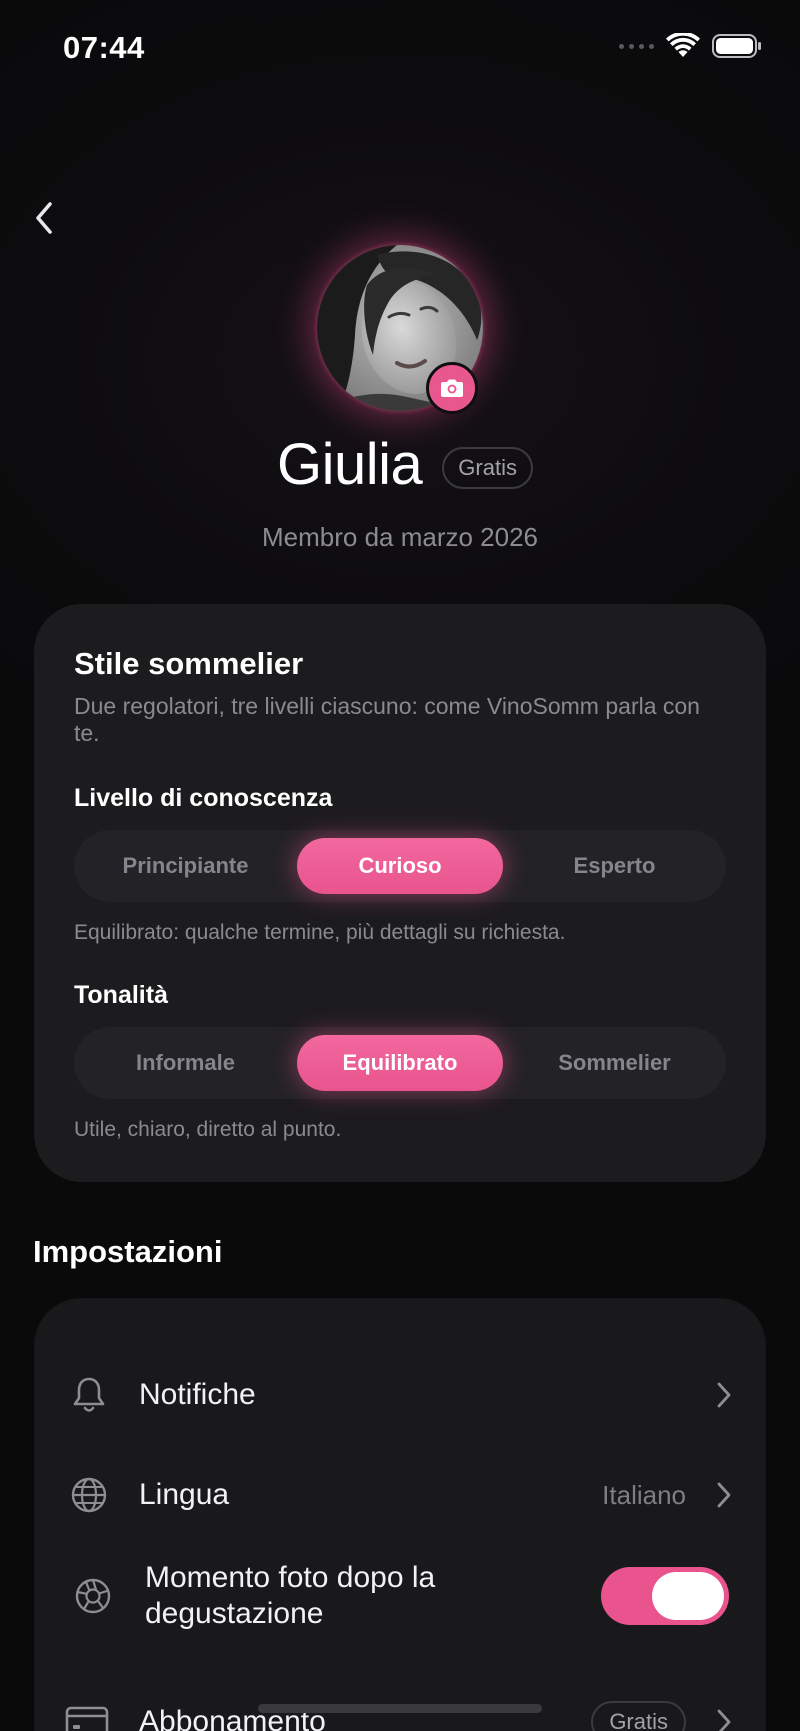  Describe the element at coordinates (89, 1395) in the screenshot. I see `bell-icon` at that location.